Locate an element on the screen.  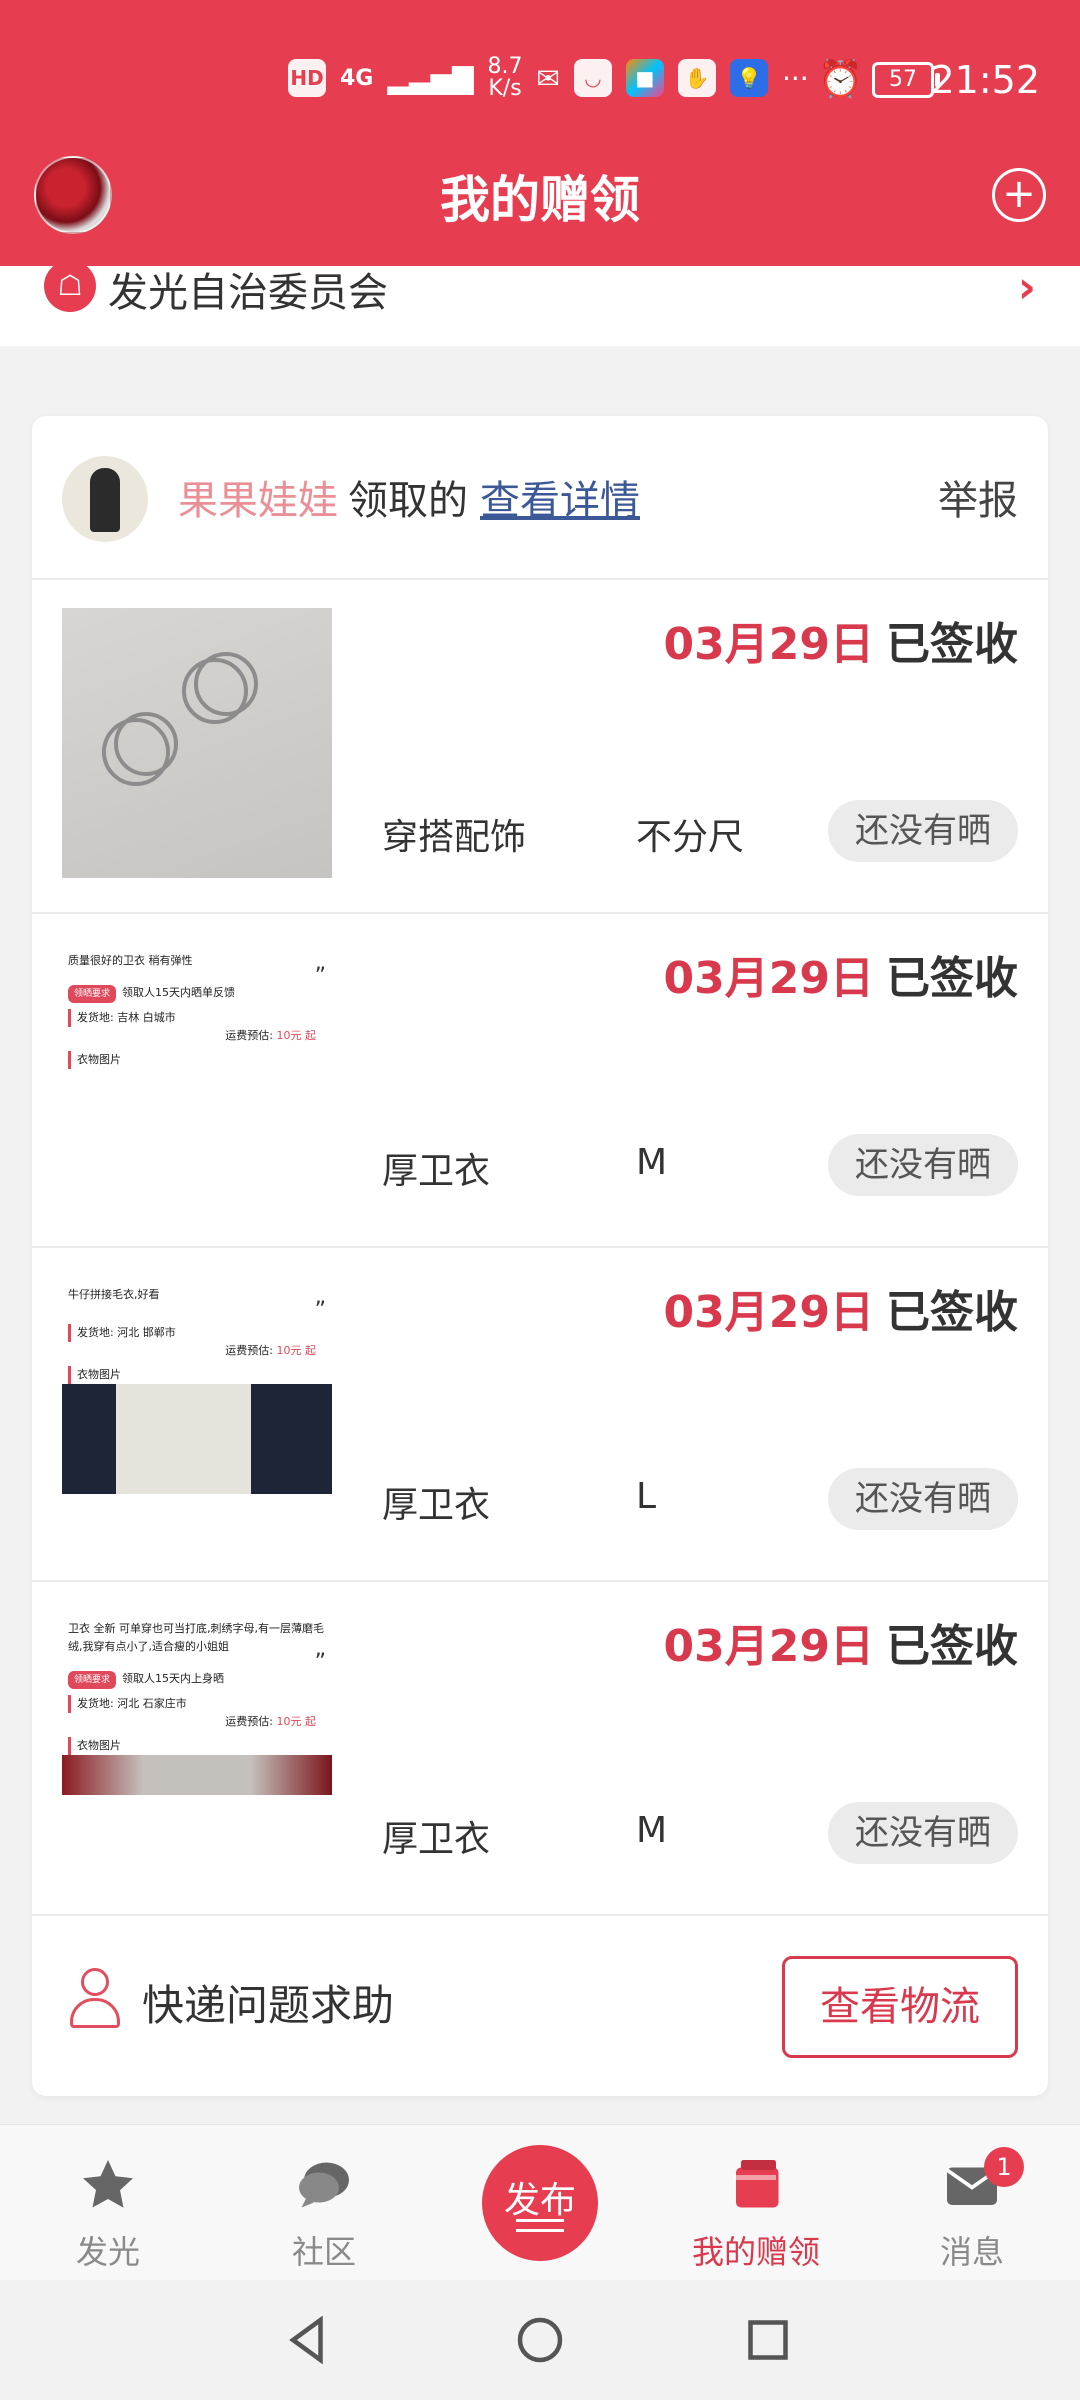
tab-my-gifts: 我的赠领 is located at coordinates (756, 2203).